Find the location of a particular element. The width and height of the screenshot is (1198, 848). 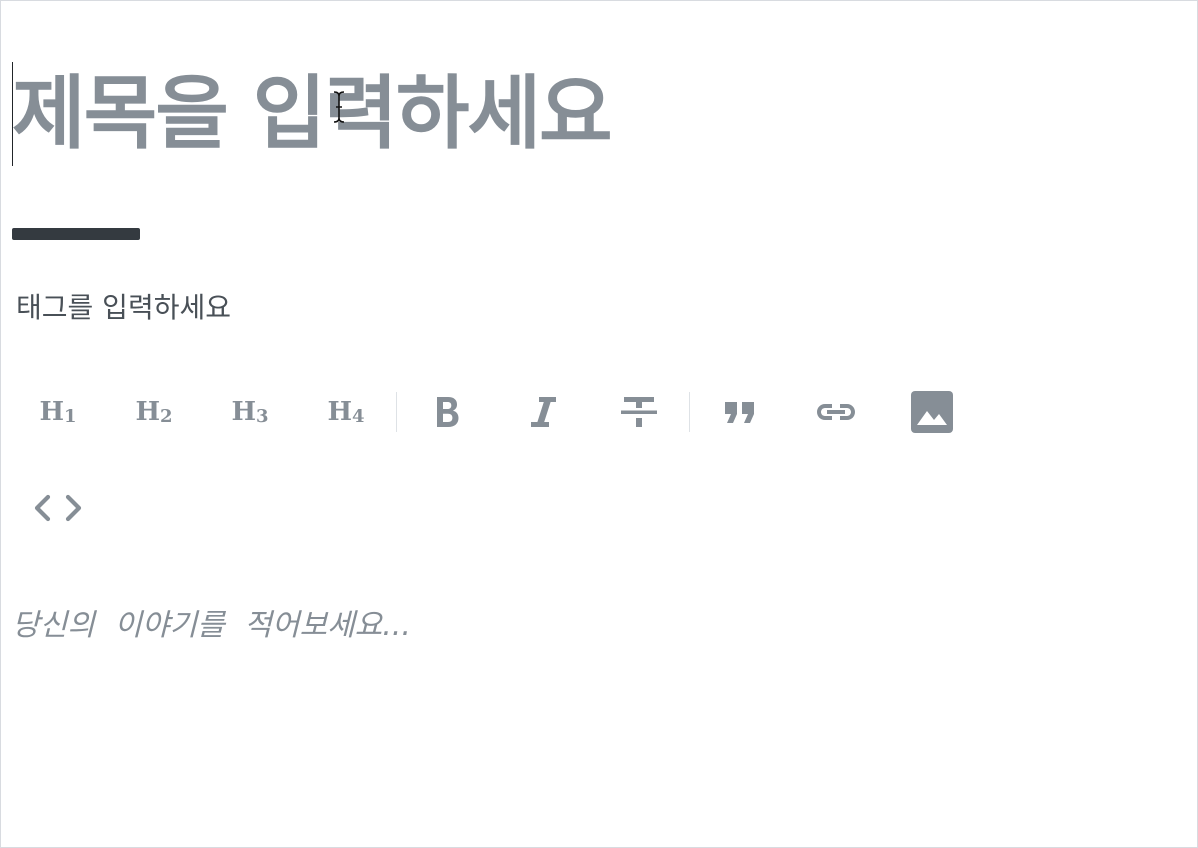

image-icon is located at coordinates (932, 412).